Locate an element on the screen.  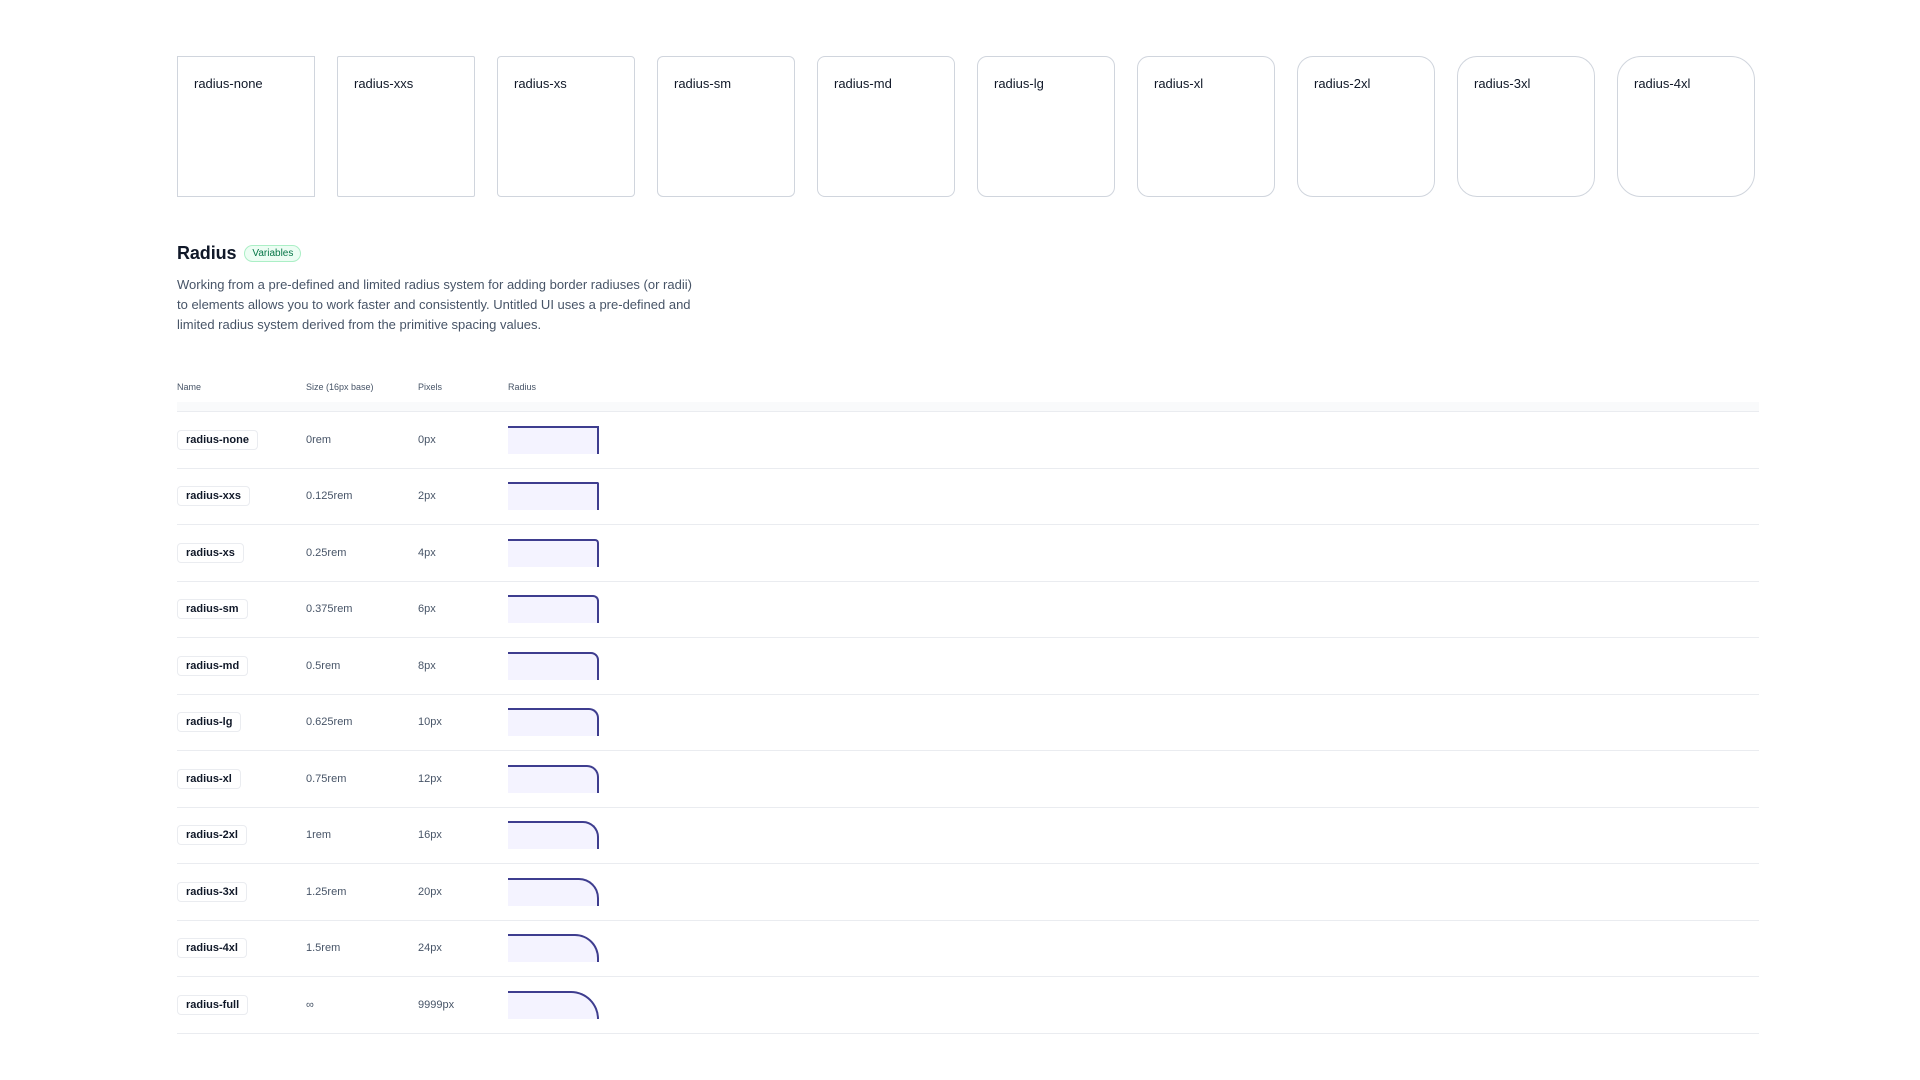
size-cell: 0.5rem is located at coordinates (323, 665).